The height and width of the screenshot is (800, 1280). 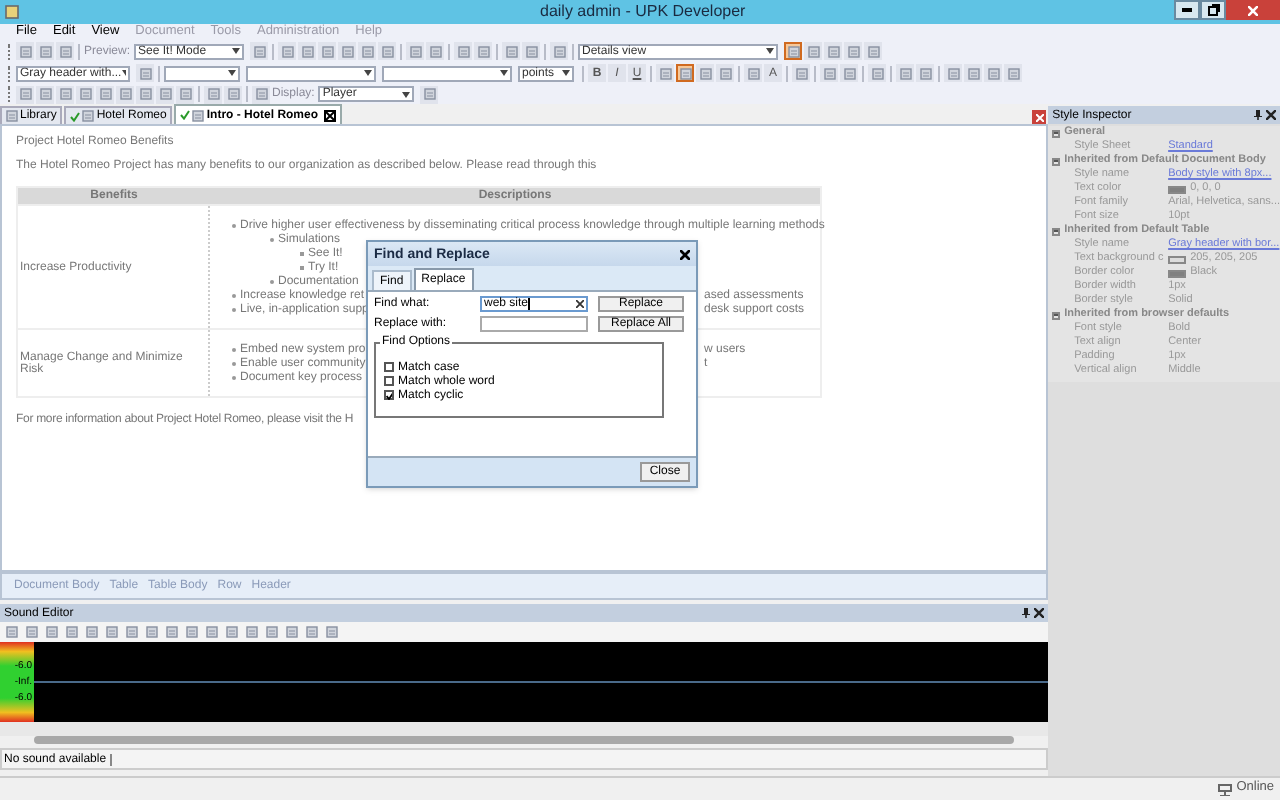 What do you see at coordinates (1187, 10) in the screenshot?
I see `minimize-button` at bounding box center [1187, 10].